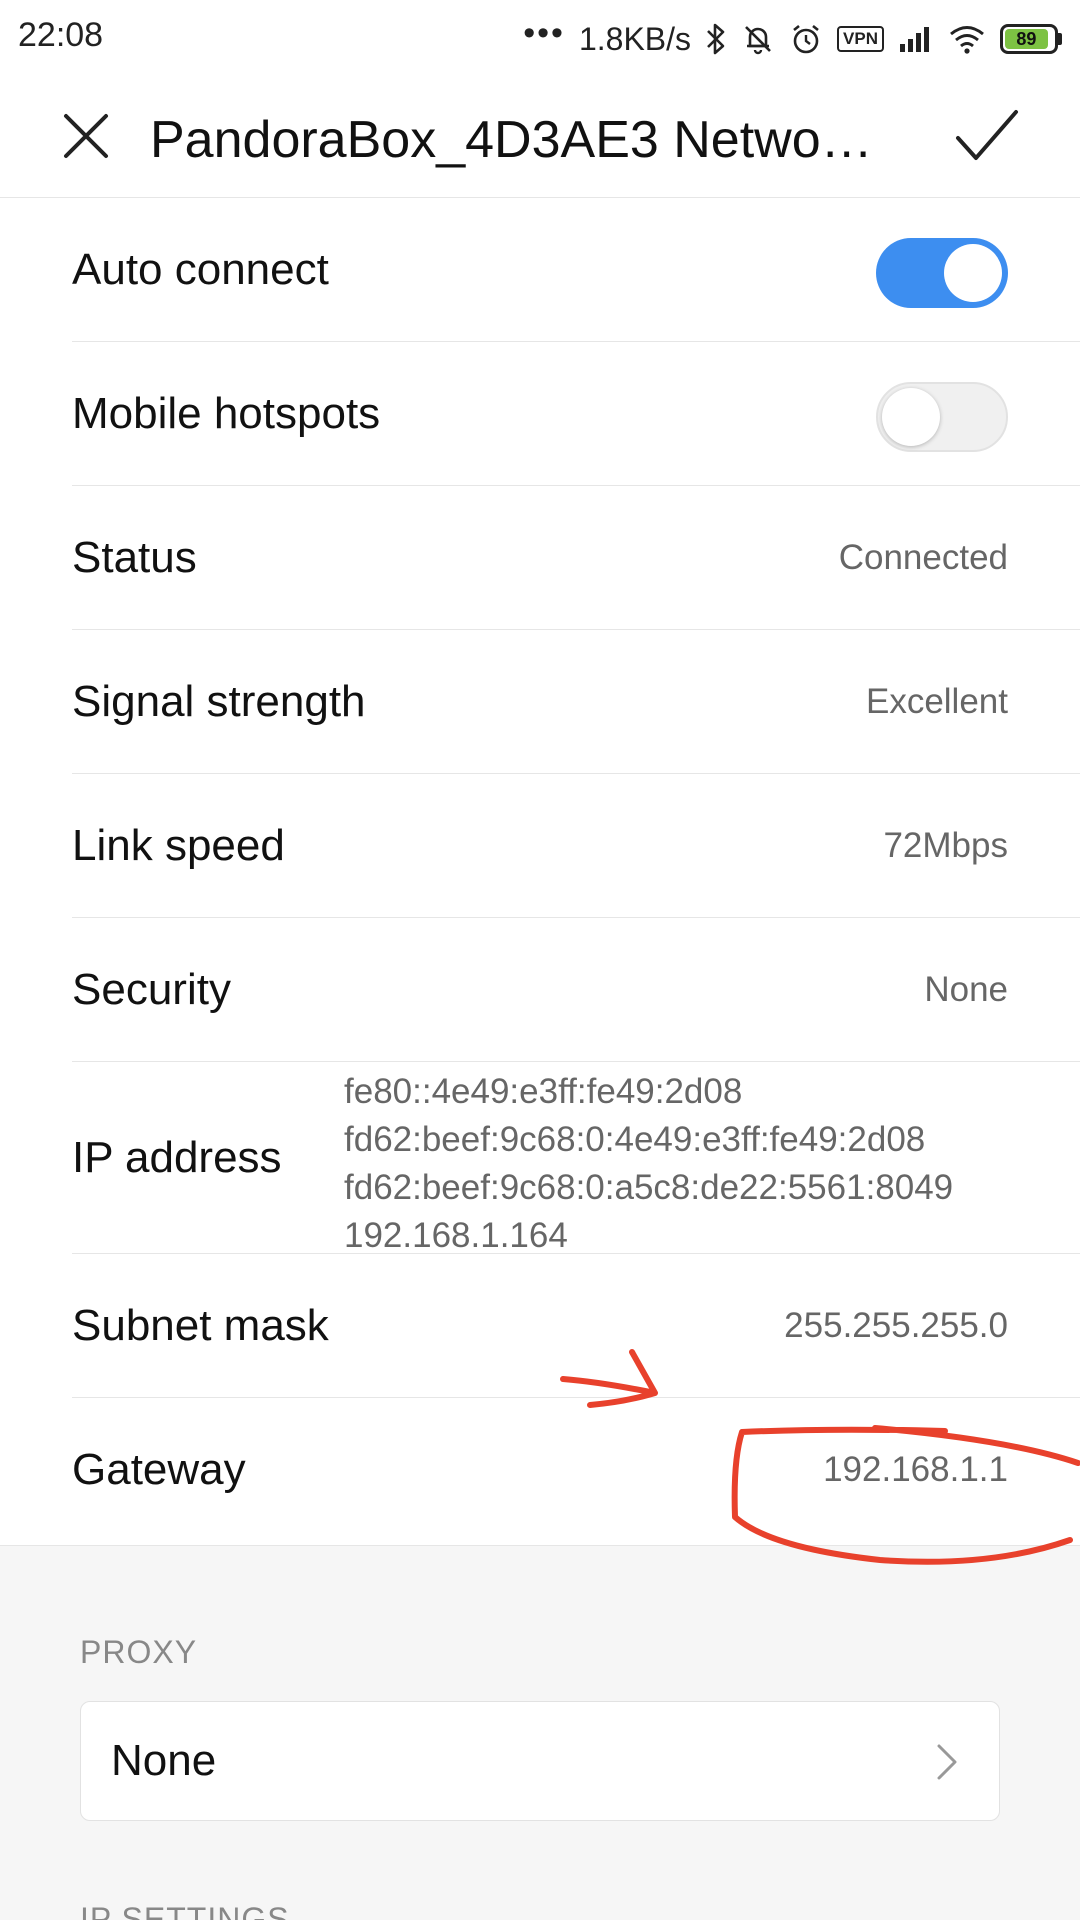 The width and height of the screenshot is (1080, 1920). What do you see at coordinates (200, 269) in the screenshot?
I see `auto-connect-label: Auto connect` at bounding box center [200, 269].